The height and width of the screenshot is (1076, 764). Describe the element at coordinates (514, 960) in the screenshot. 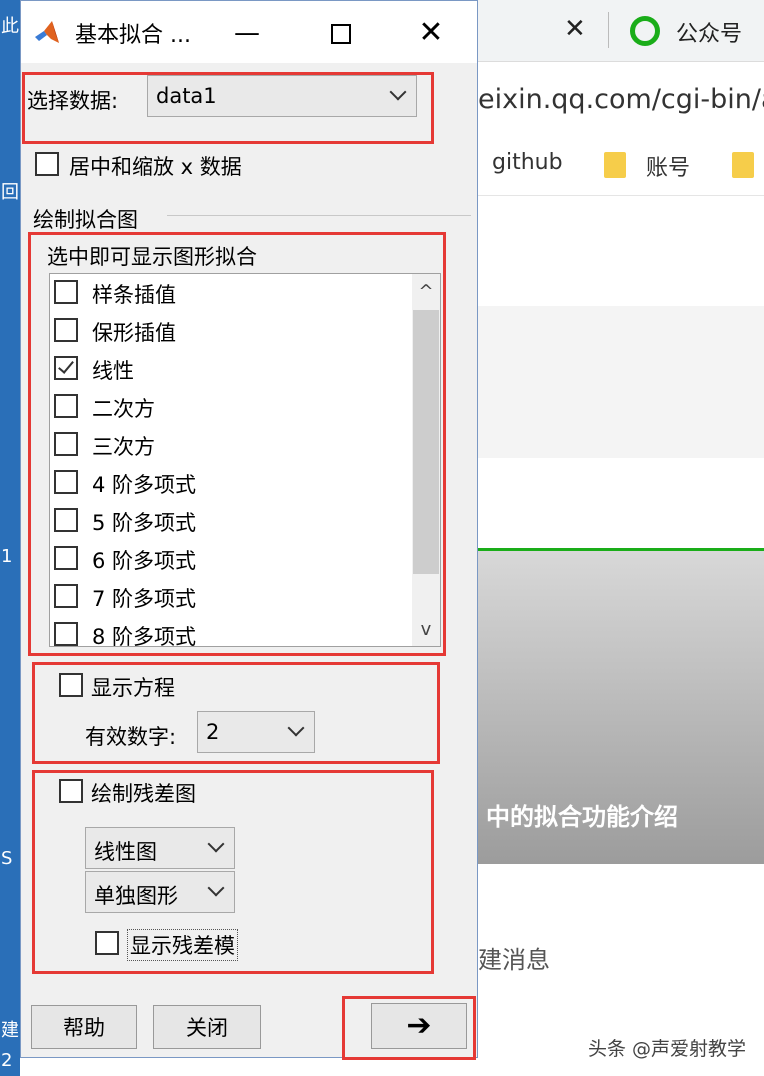

I see `new-message-text: 建消息` at that location.